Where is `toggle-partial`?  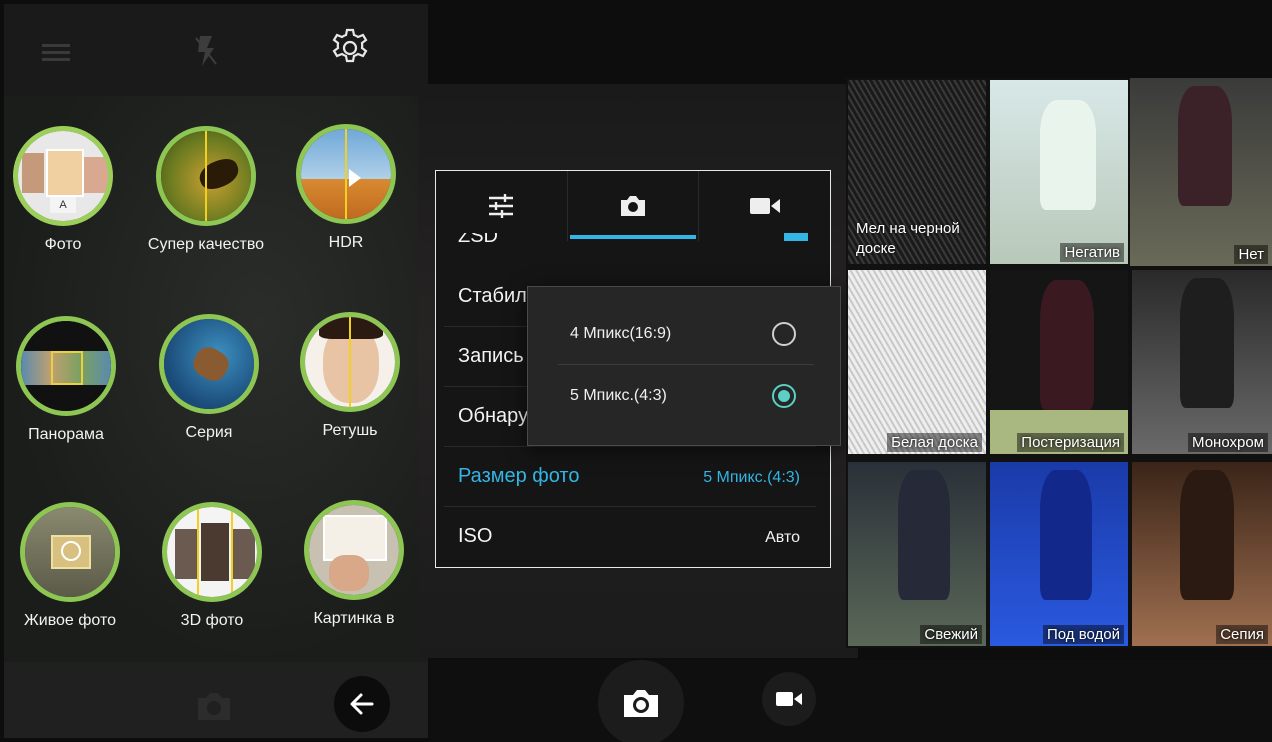 toggle-partial is located at coordinates (796, 237).